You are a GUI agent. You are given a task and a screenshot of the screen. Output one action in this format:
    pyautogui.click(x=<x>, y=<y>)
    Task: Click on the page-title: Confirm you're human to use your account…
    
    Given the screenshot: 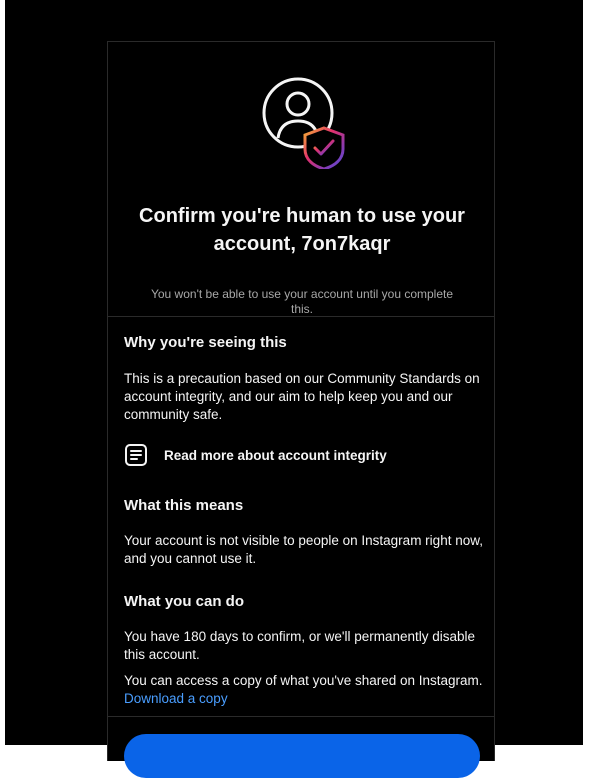 What is the action you would take?
    pyautogui.click(x=302, y=230)
    